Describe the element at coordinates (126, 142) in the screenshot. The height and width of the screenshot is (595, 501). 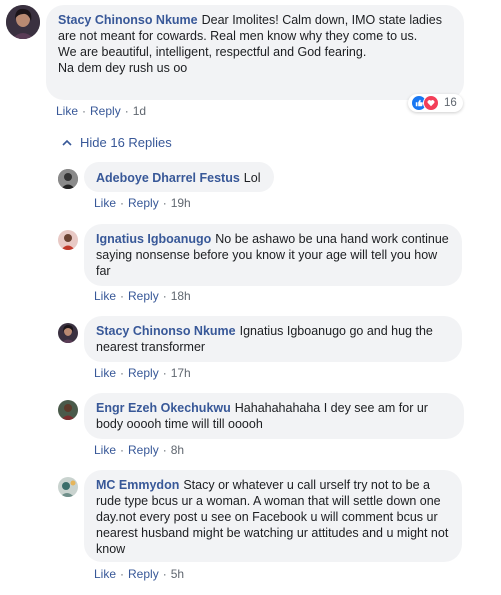
I see `hide-replies-label: Hide 16 Replies` at that location.